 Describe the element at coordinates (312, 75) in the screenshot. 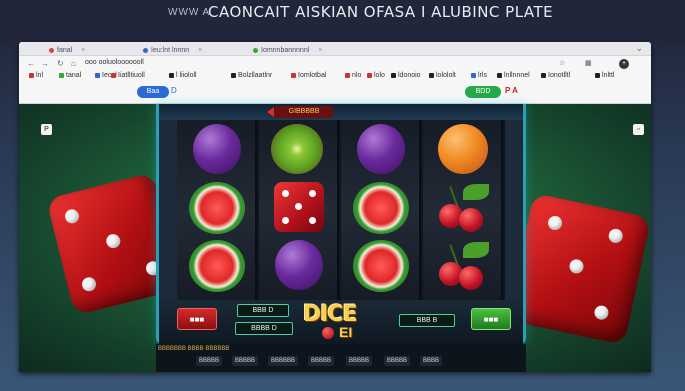

I see `bookmark-label: Iomlotbal` at that location.